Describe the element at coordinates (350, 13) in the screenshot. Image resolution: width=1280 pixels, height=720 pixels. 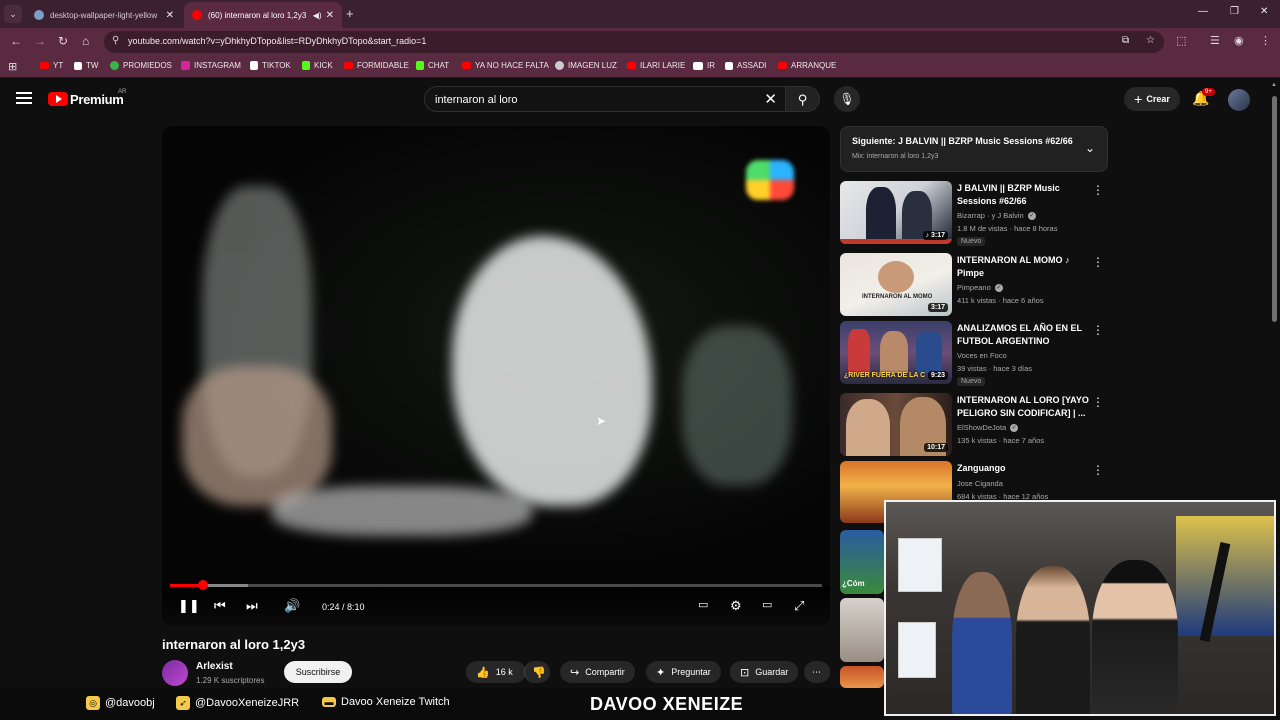
I see `new-tab-icon: +` at that location.